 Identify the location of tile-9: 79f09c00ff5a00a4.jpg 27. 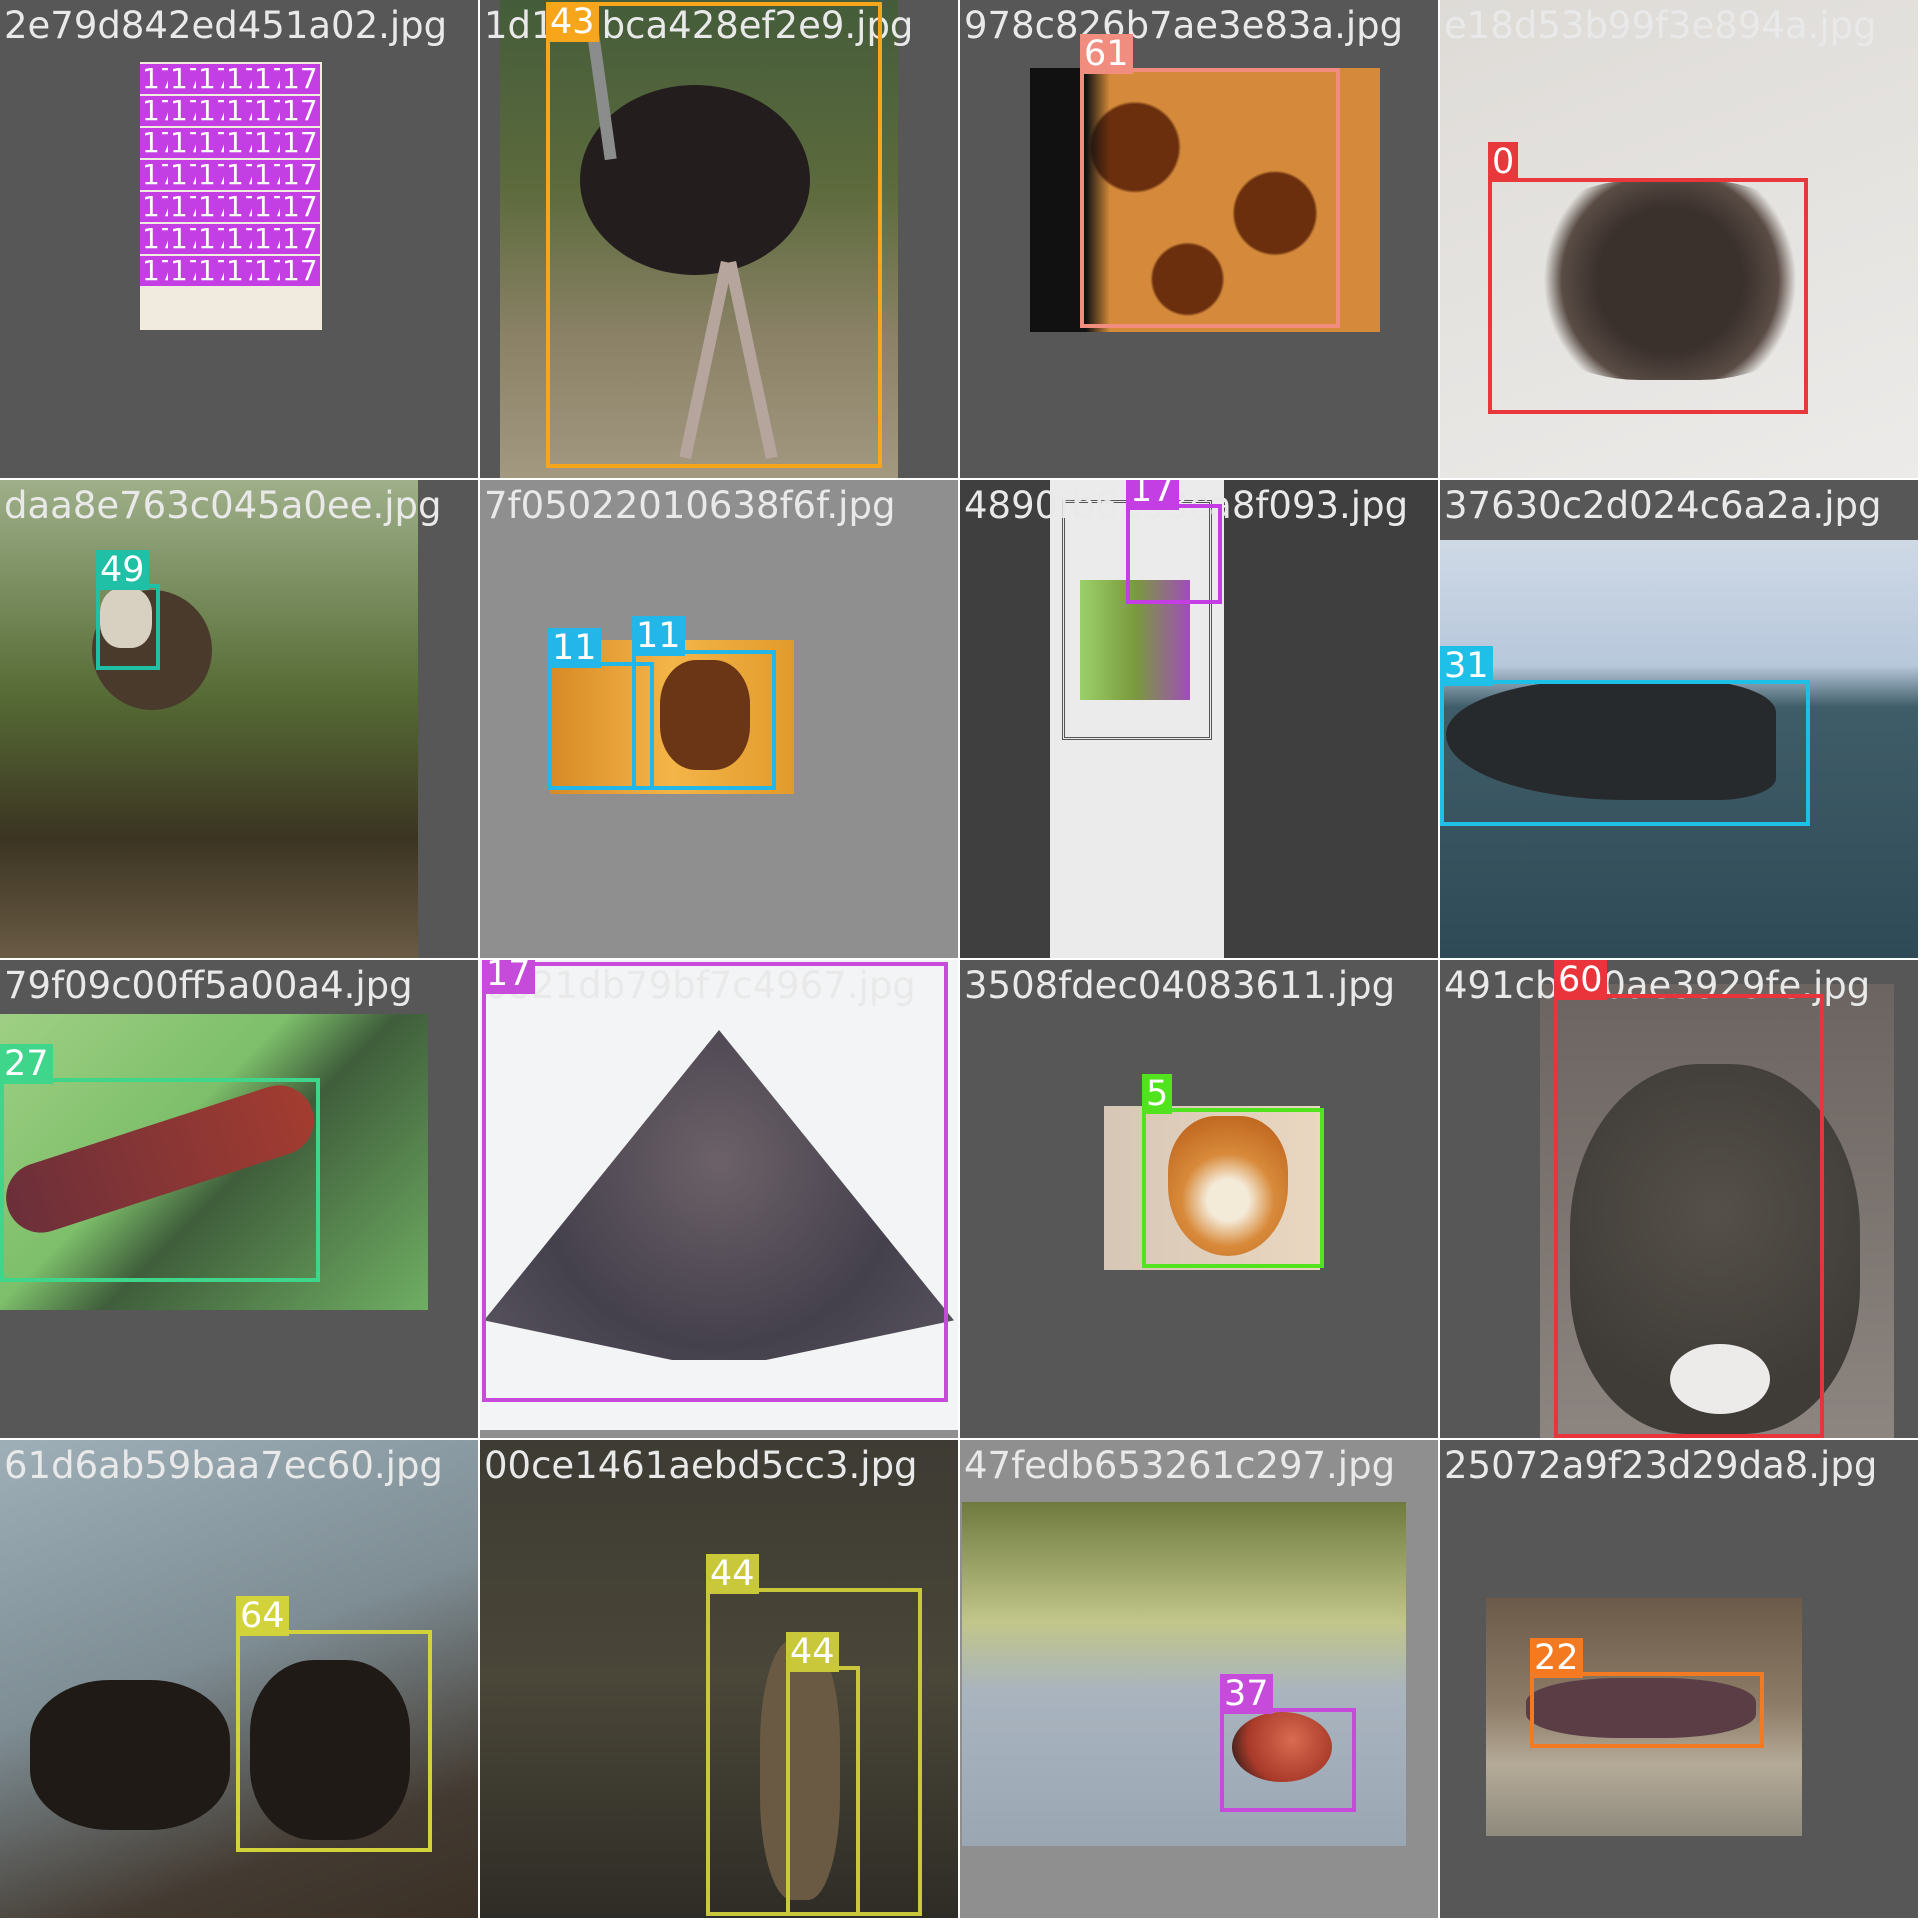
(239, 1199).